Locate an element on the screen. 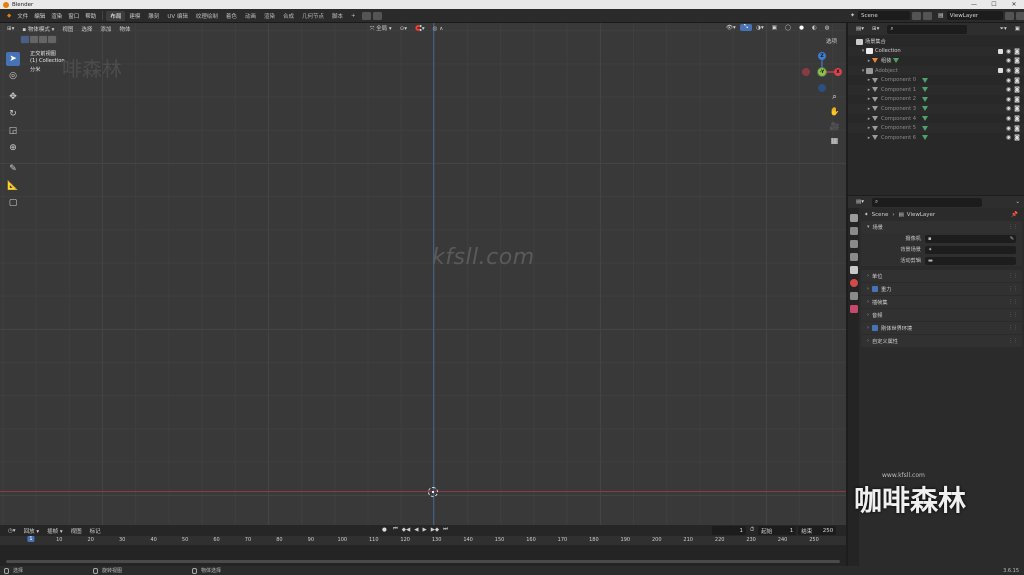 Image resolution: width=1024 pixels, height=575 pixels. tab-uv-editing: UV 编辑 is located at coordinates (177, 16).